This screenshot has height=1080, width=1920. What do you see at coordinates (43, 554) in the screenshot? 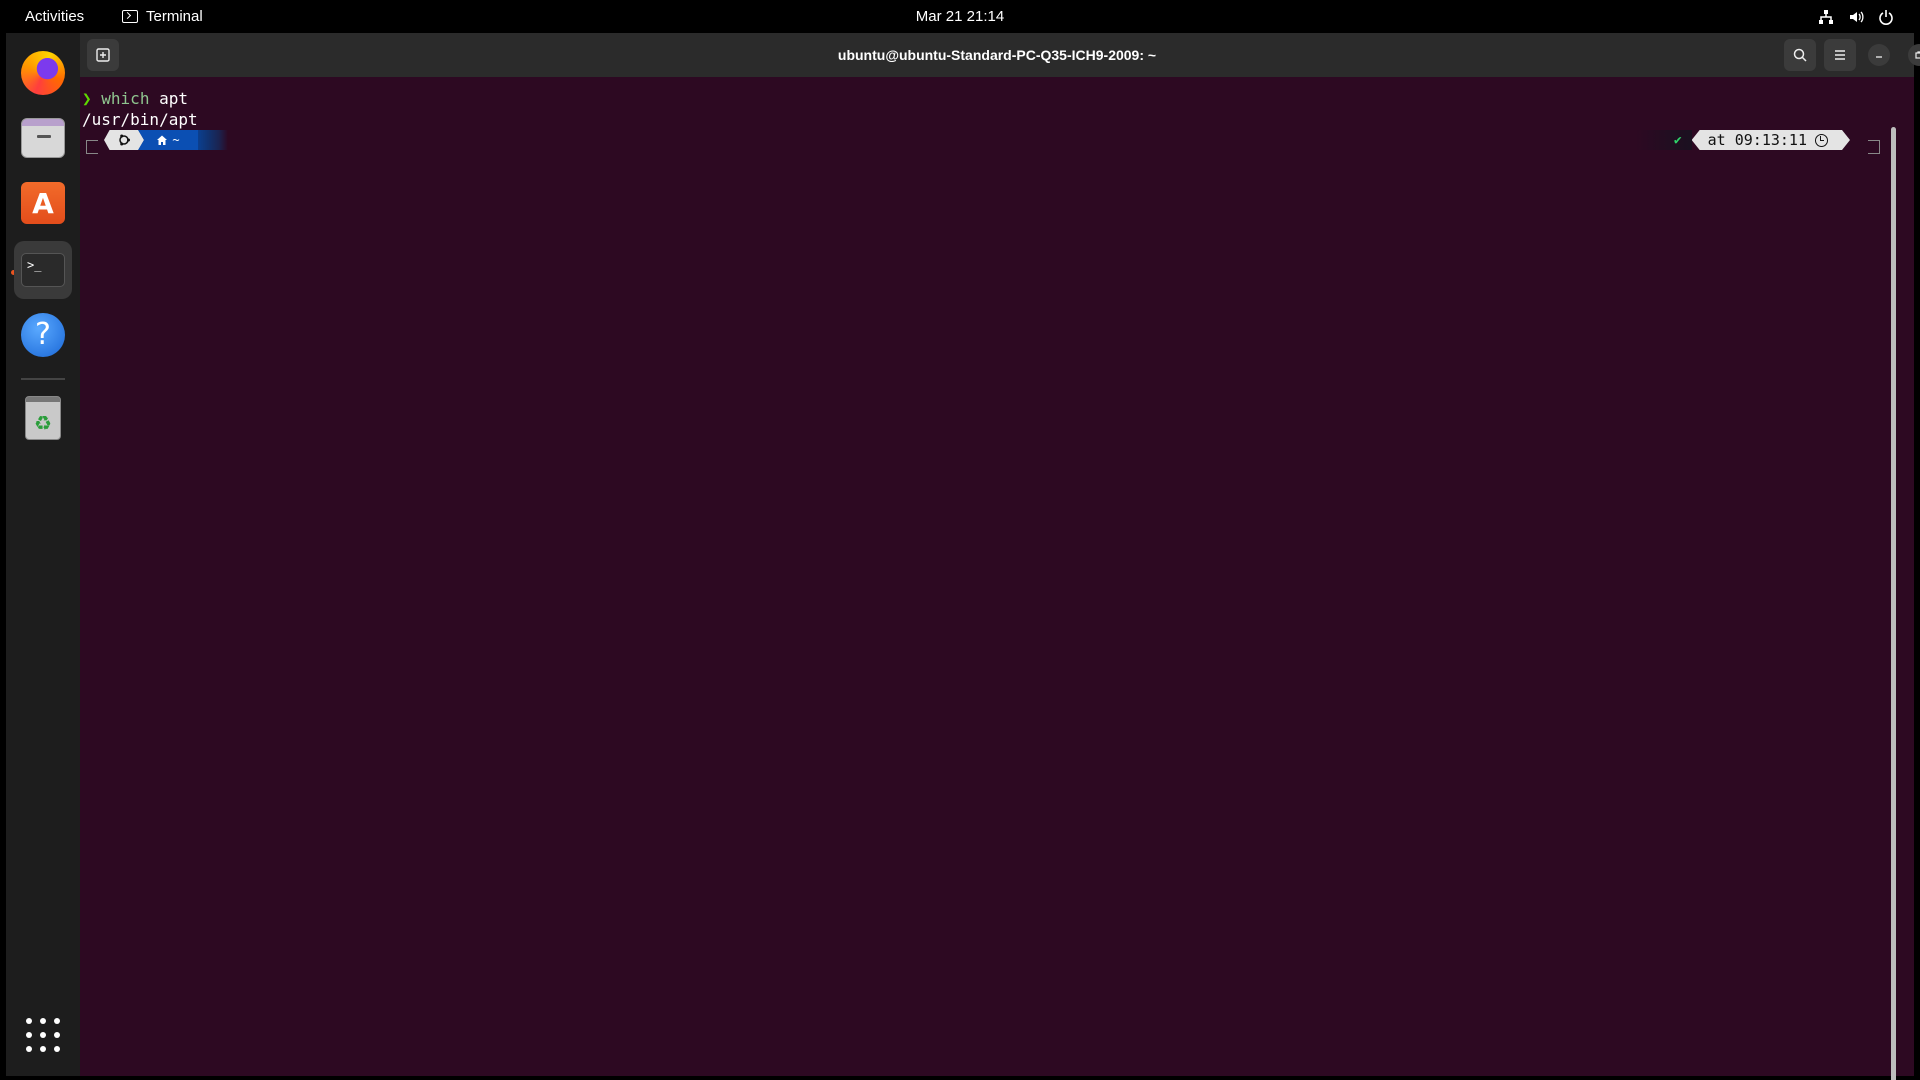
I see `dock: A >_ ? ♻` at bounding box center [43, 554].